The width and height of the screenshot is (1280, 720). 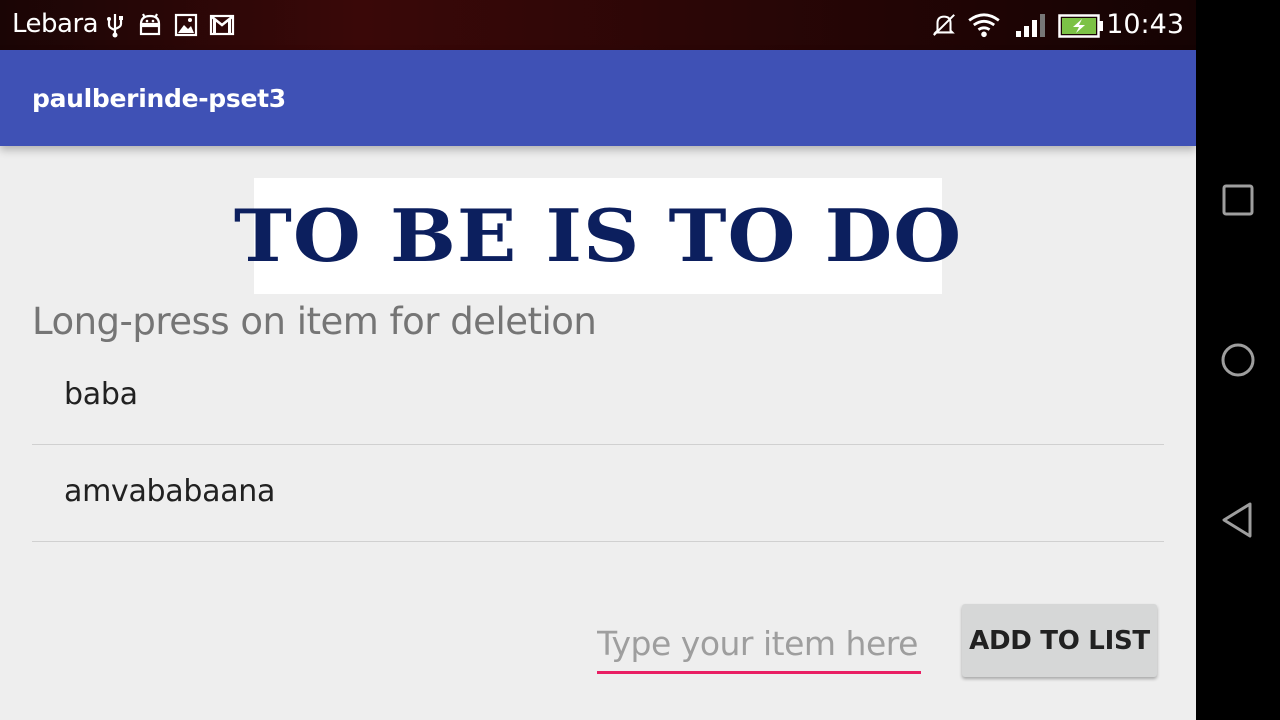 What do you see at coordinates (598, 396) in the screenshot?
I see `list-item: baba` at bounding box center [598, 396].